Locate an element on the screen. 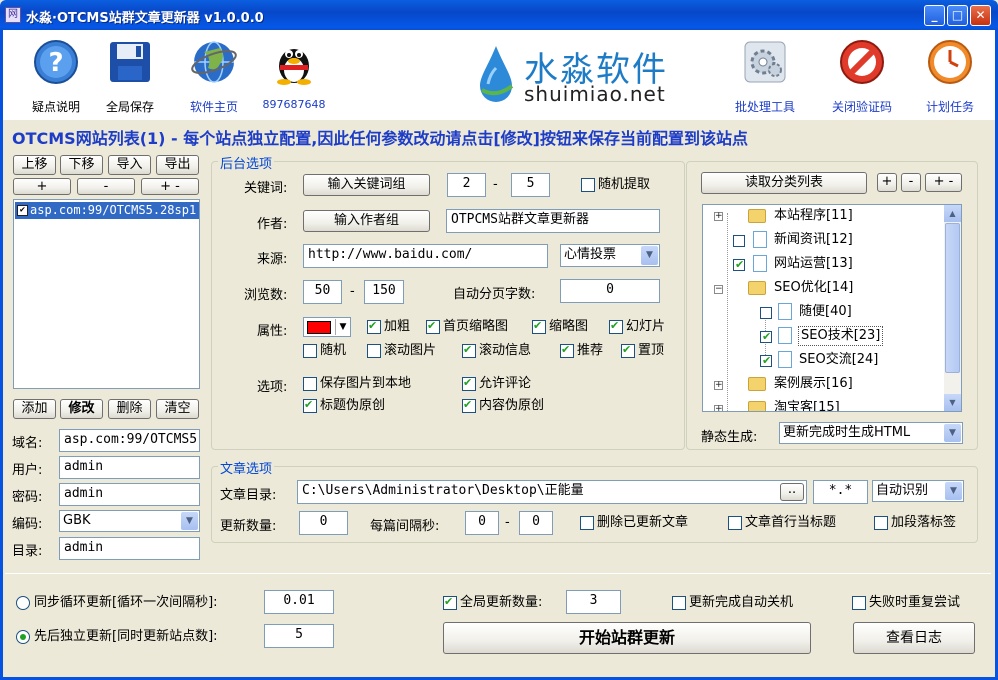 This screenshot has height=680, width=998. bold-checkbox: 加粗 is located at coordinates (388, 326).